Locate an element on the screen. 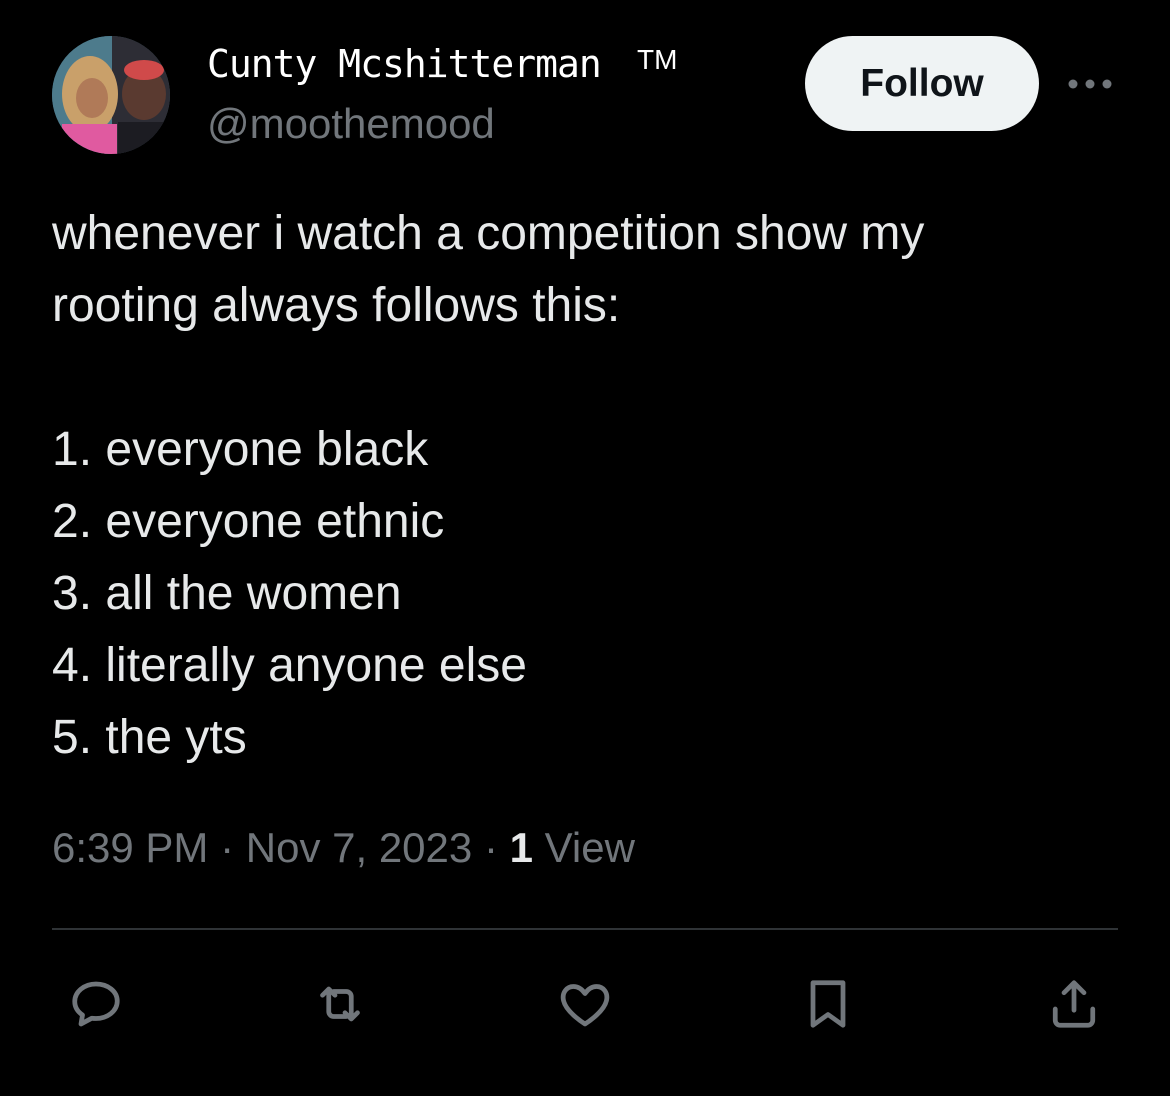 The height and width of the screenshot is (1096, 1170). bookmark-icon is located at coordinates (828, 1004).